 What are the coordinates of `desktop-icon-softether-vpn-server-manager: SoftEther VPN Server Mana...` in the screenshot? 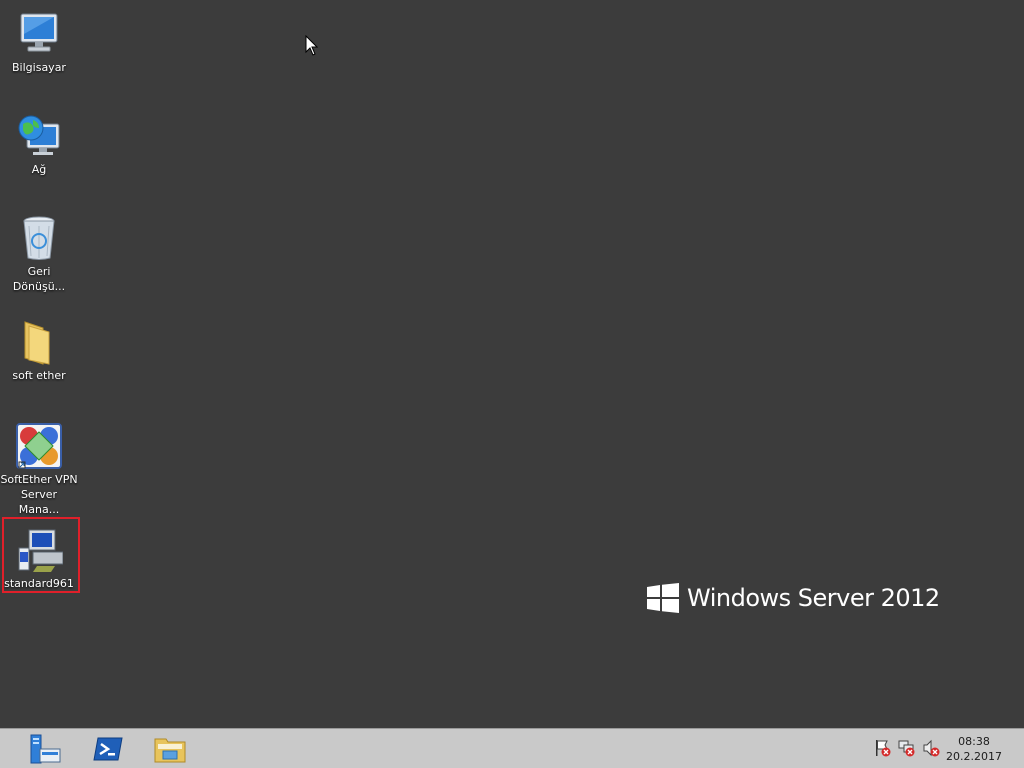 It's located at (39, 469).